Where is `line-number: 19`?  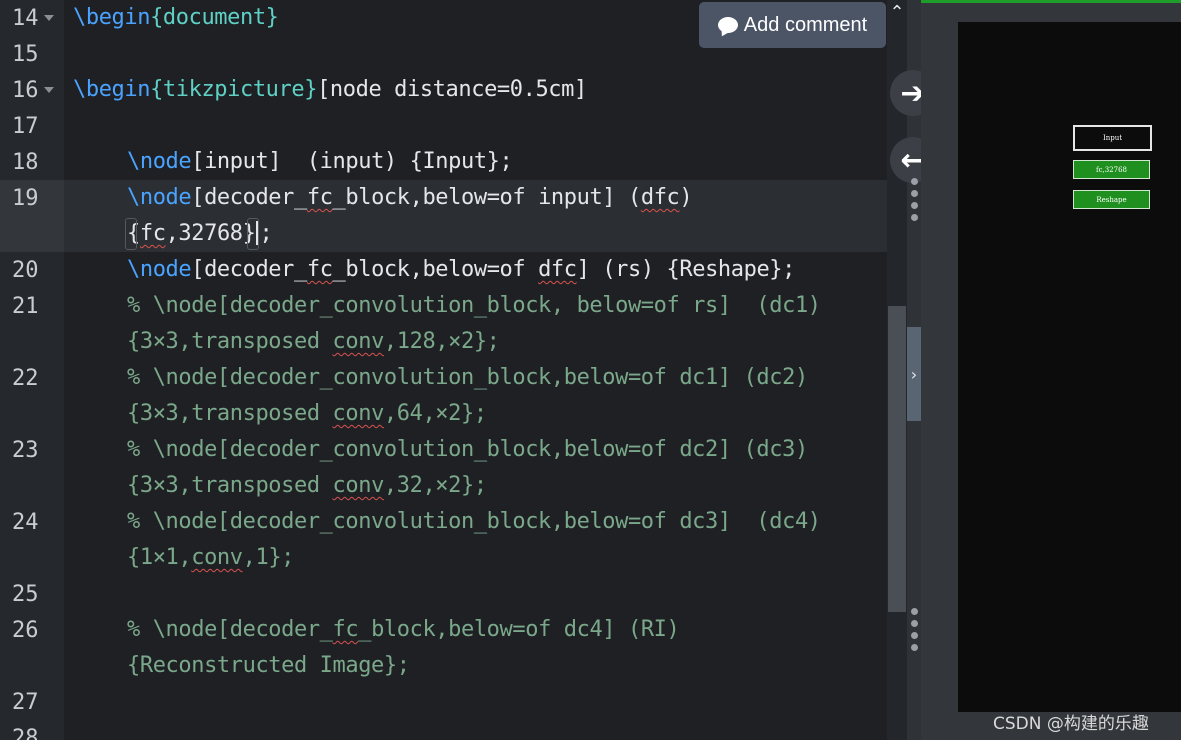
line-number: 19 is located at coordinates (25, 198).